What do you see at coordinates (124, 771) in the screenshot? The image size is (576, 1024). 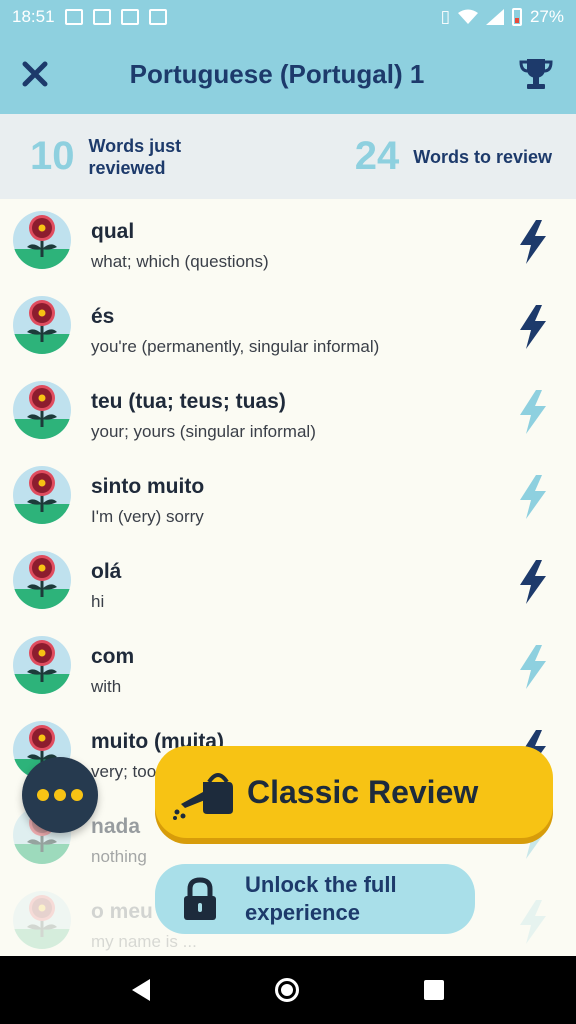 I see `word-definition: very; too` at bounding box center [124, 771].